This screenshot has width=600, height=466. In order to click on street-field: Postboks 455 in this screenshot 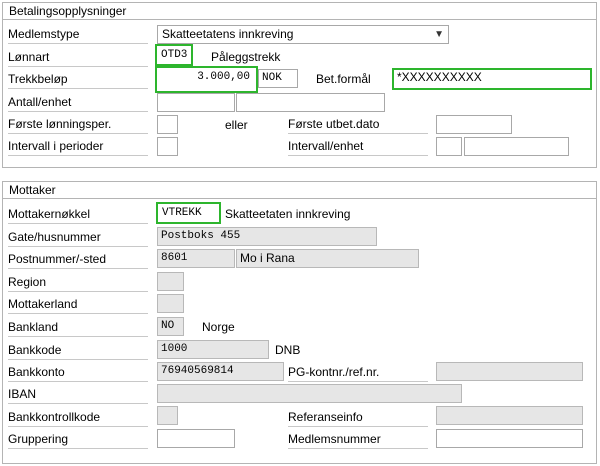, I will do `click(267, 236)`.